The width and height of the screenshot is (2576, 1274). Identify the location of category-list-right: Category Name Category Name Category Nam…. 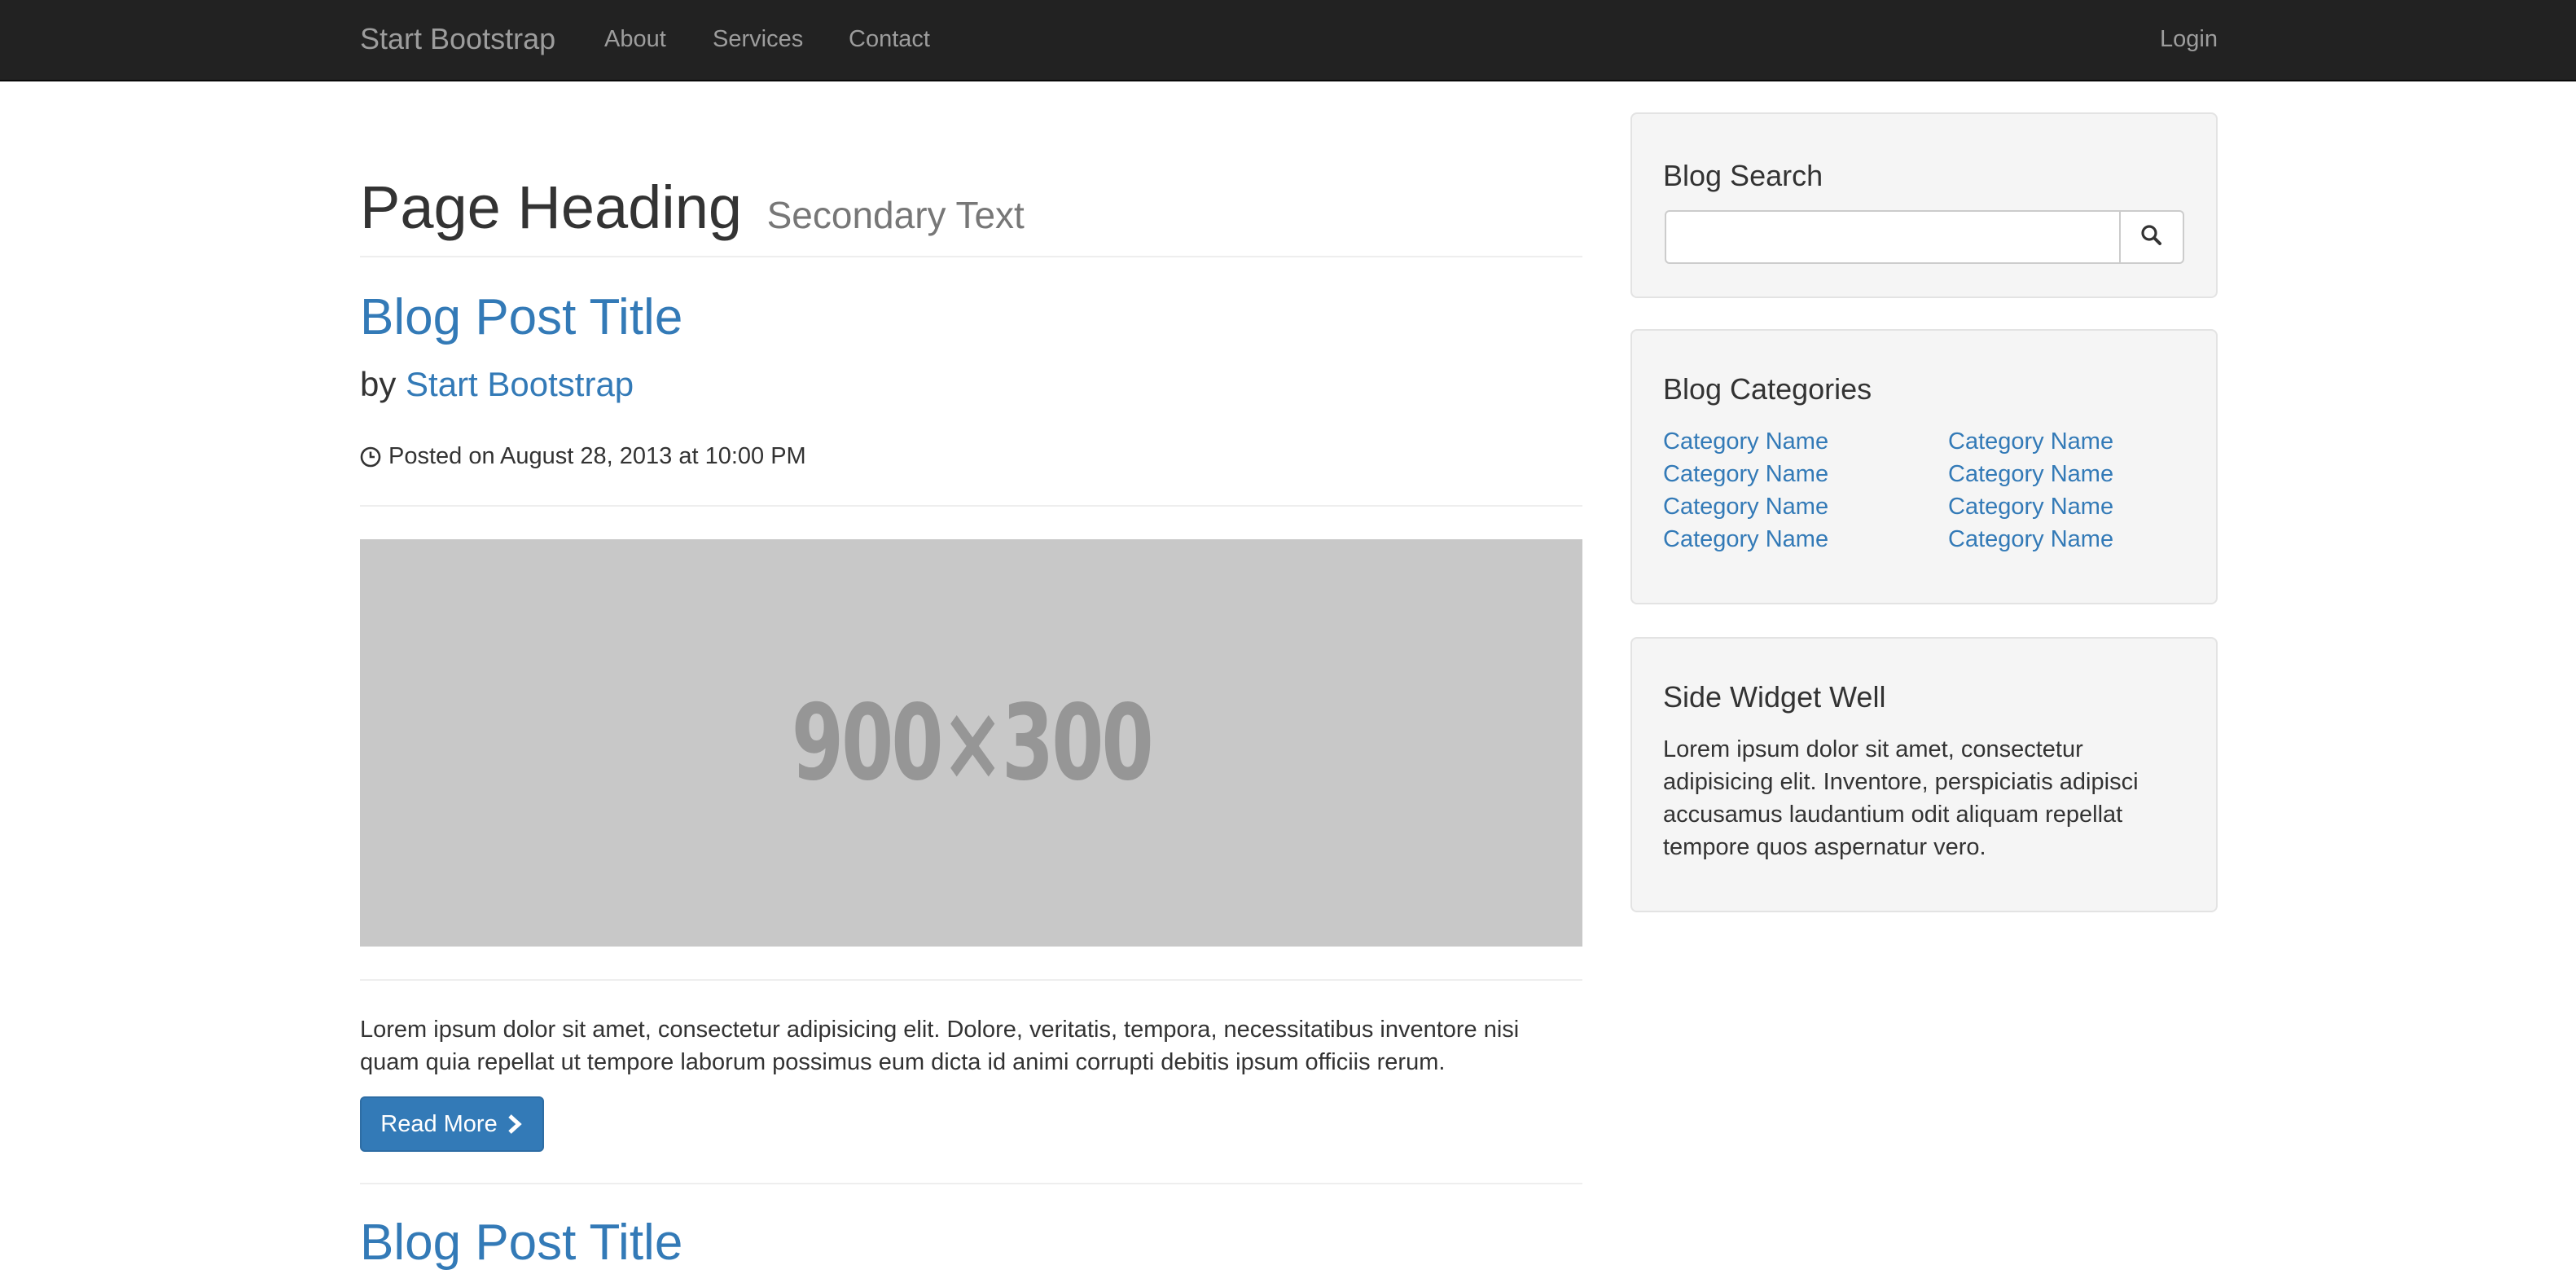
(2030, 490).